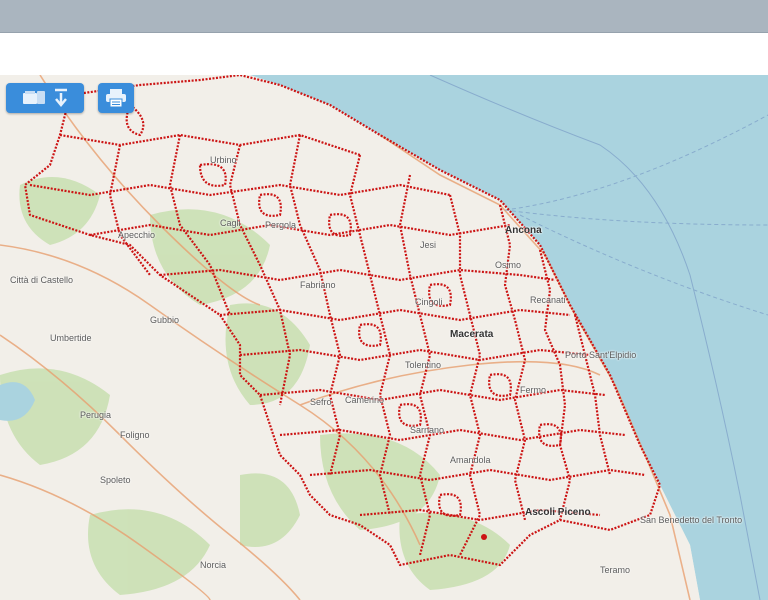 This screenshot has height=600, width=768. I want to click on download-arrow-icon, so click(61, 98).